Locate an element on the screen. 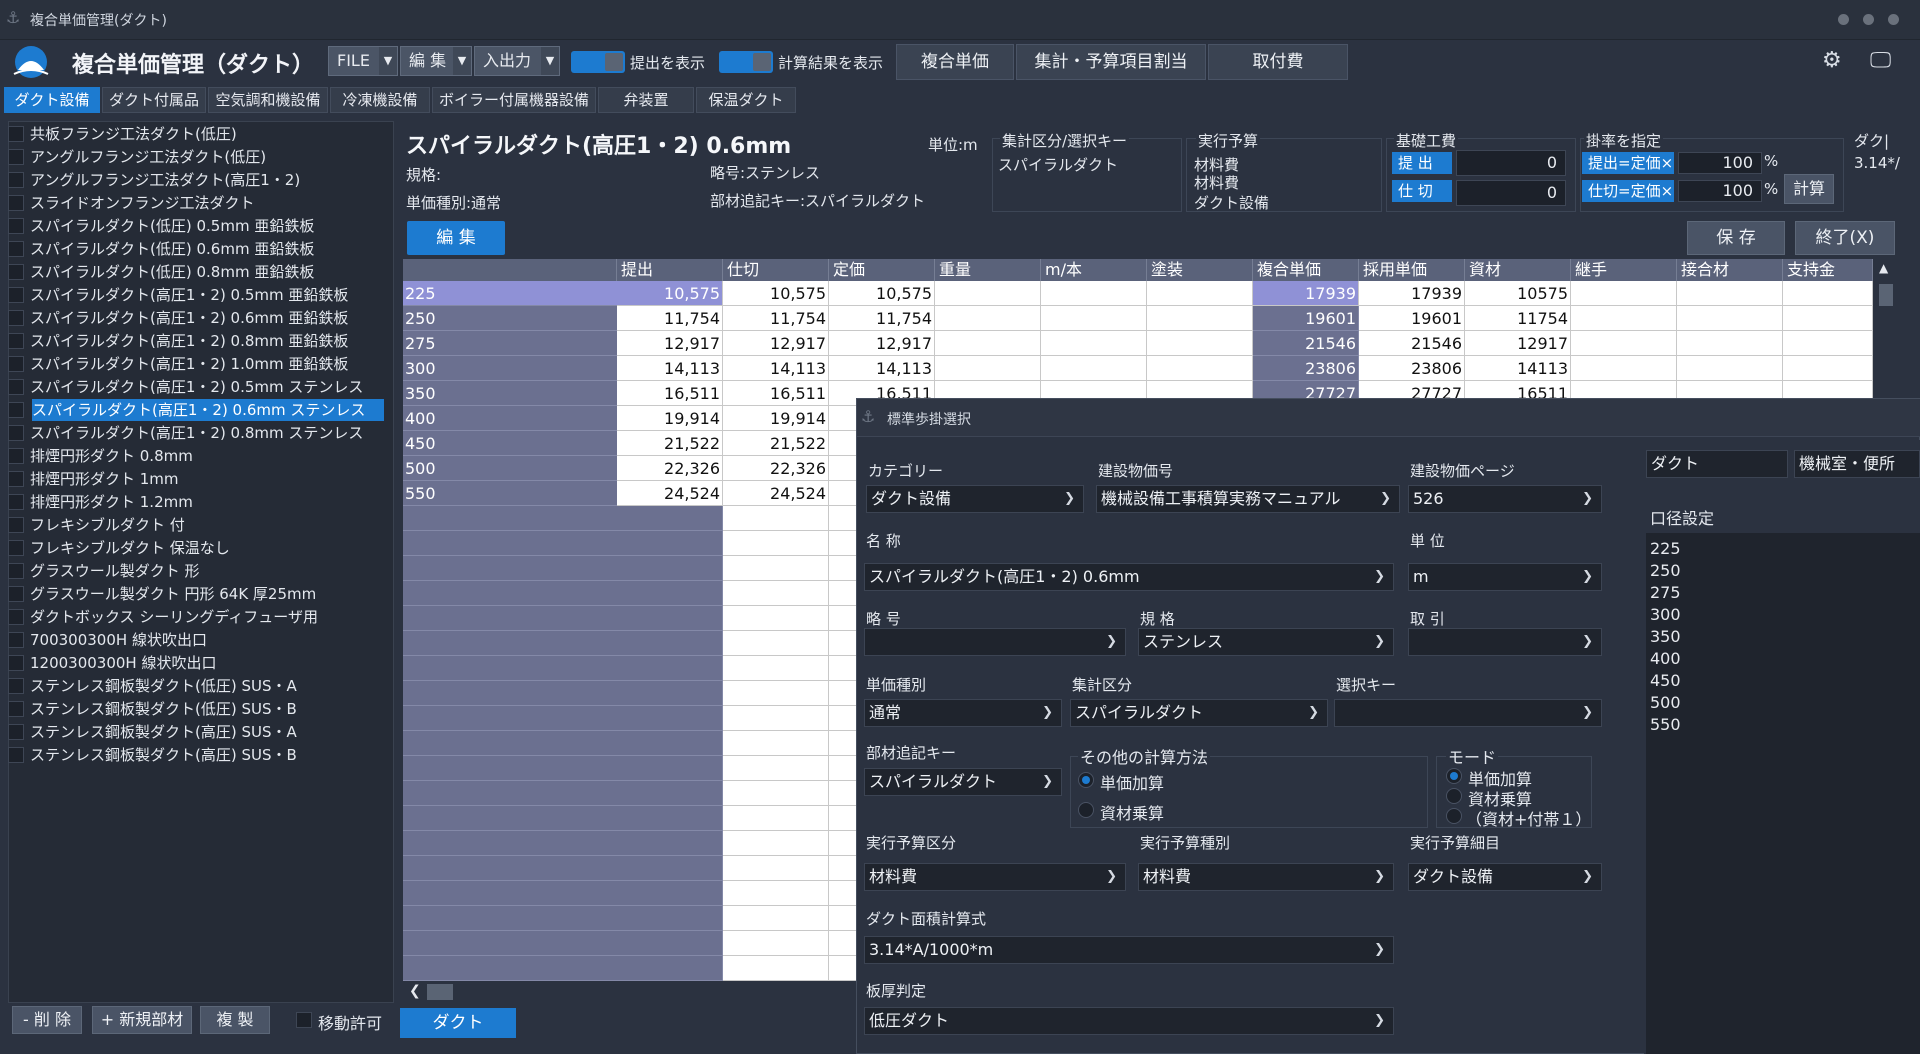 The height and width of the screenshot is (1054, 1920). list-item: ダクトボックス シーリングディフューザ用 is located at coordinates (194, 617).